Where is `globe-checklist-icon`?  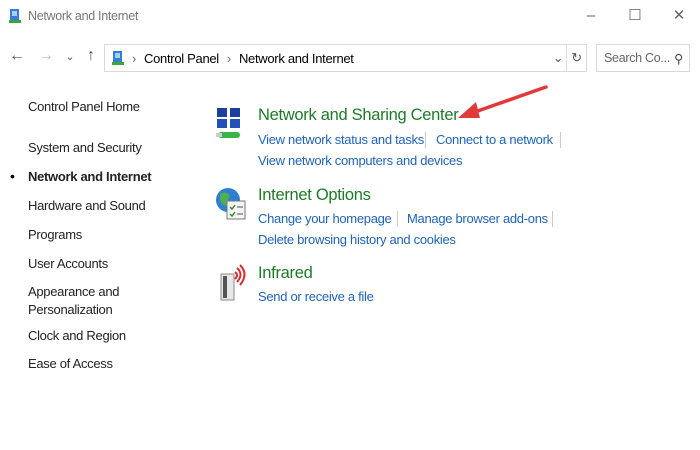
globe-checklist-icon is located at coordinates (231, 204).